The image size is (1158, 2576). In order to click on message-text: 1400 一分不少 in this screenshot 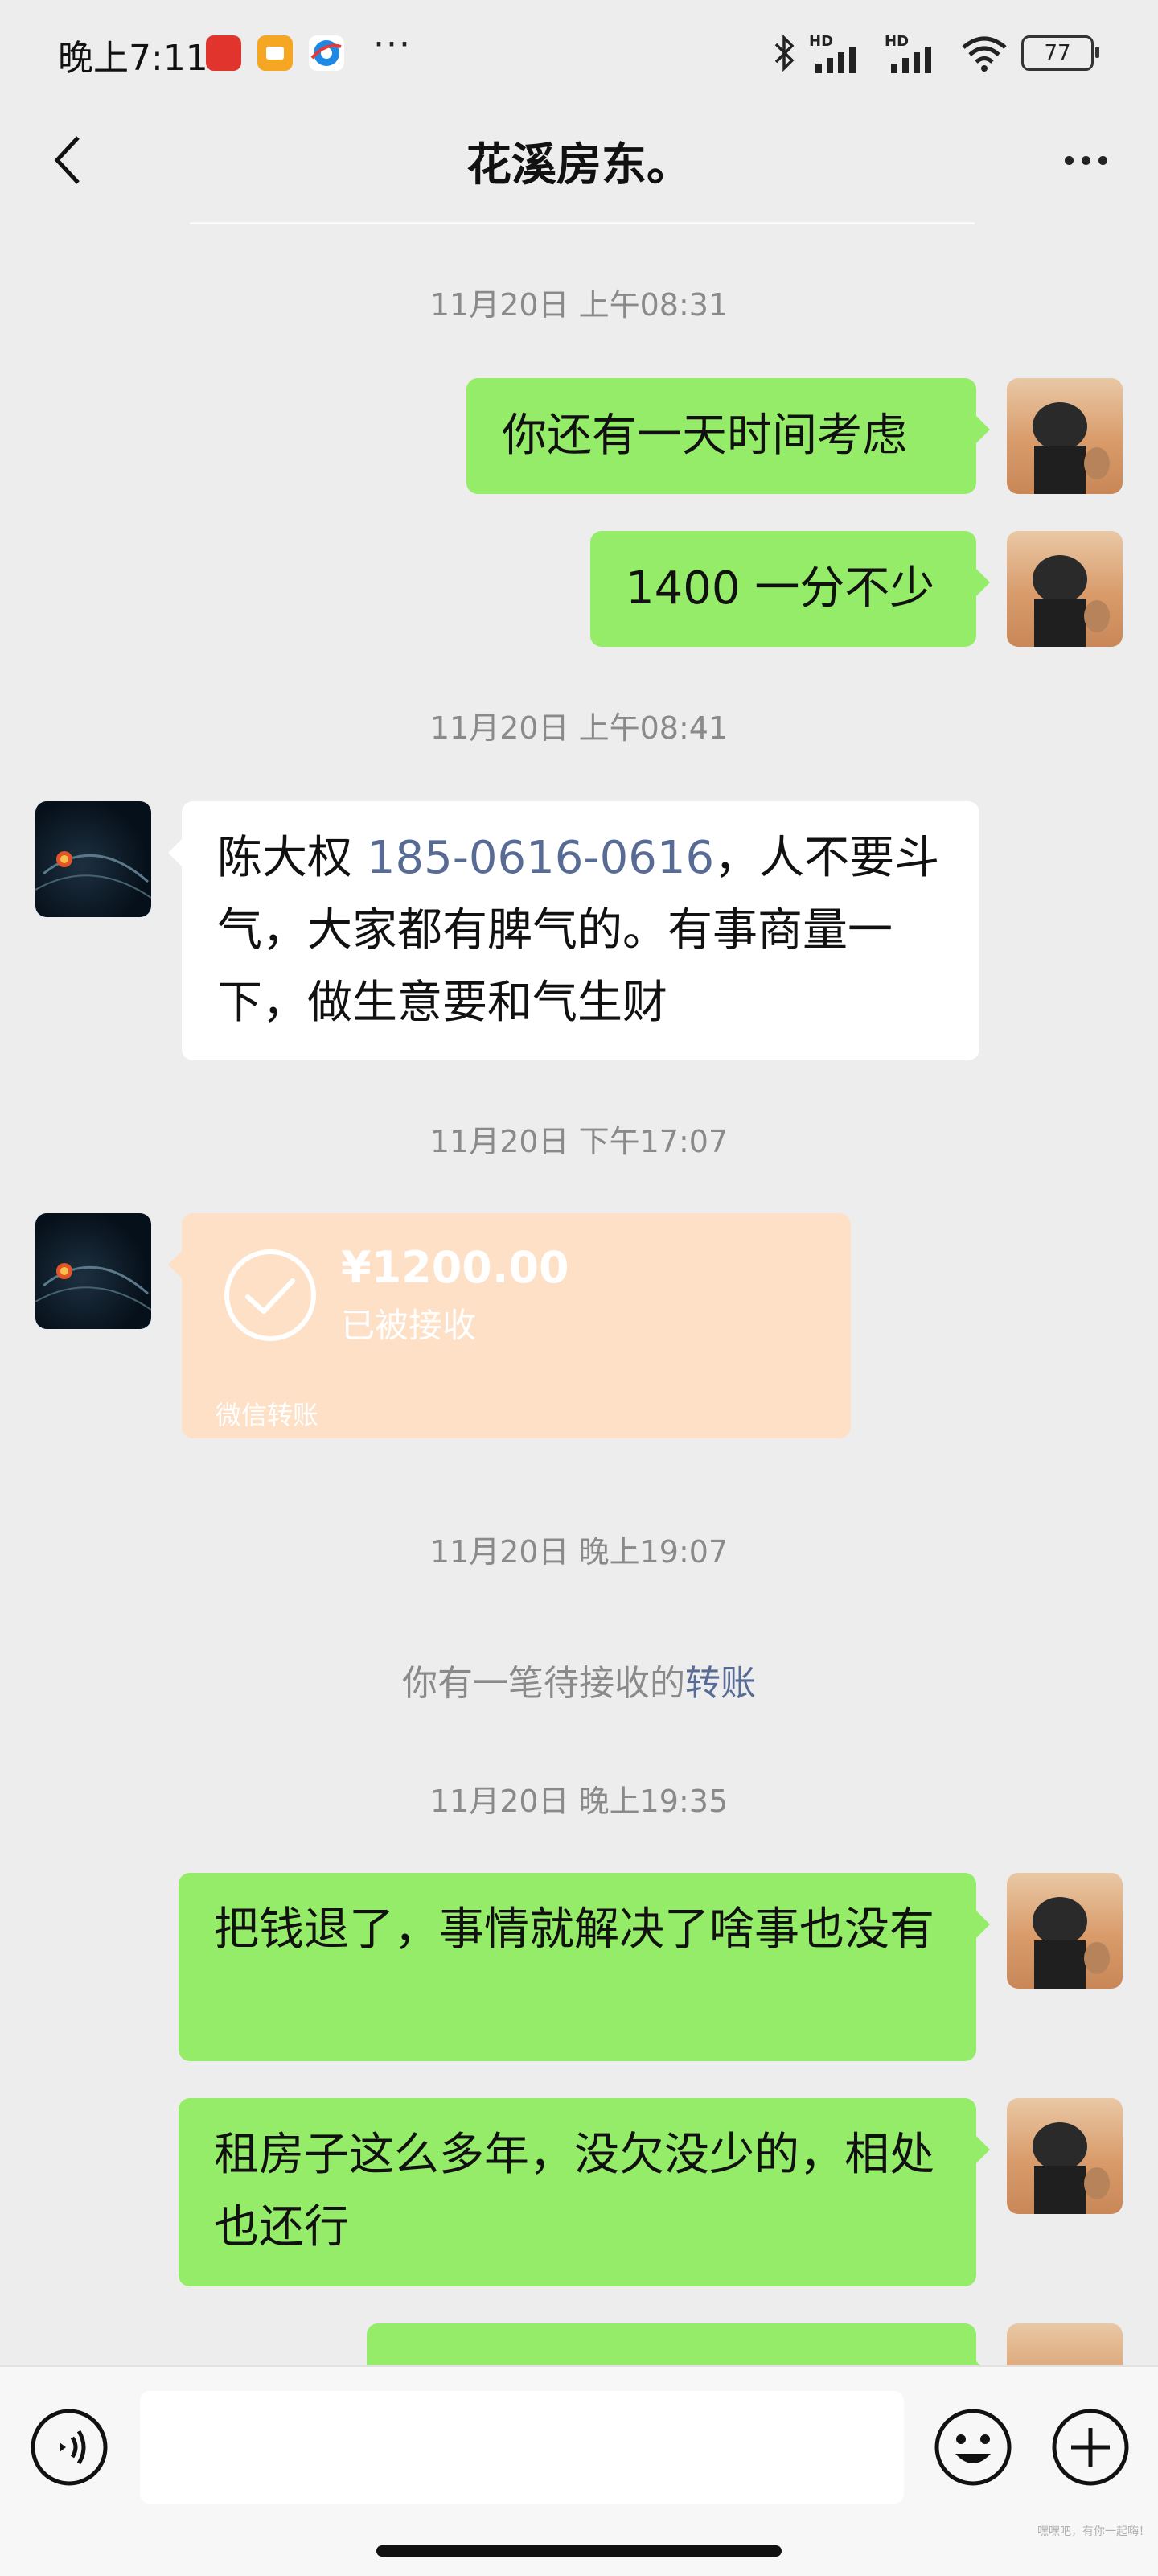, I will do `click(780, 588)`.